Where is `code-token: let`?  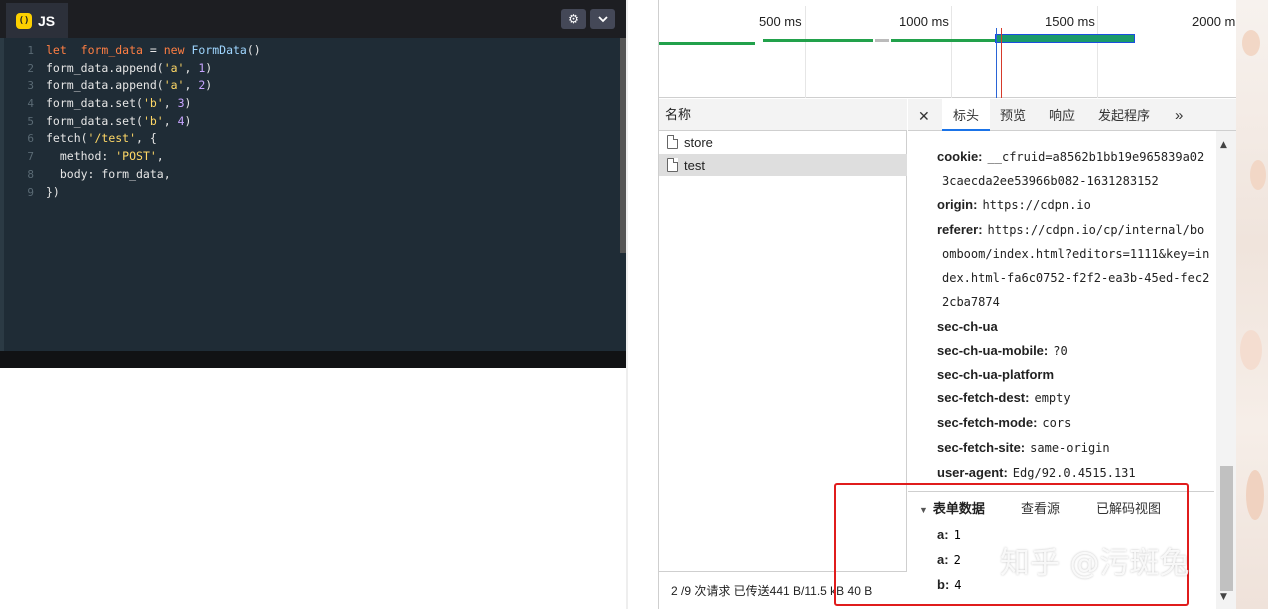 code-token: let is located at coordinates (56, 50).